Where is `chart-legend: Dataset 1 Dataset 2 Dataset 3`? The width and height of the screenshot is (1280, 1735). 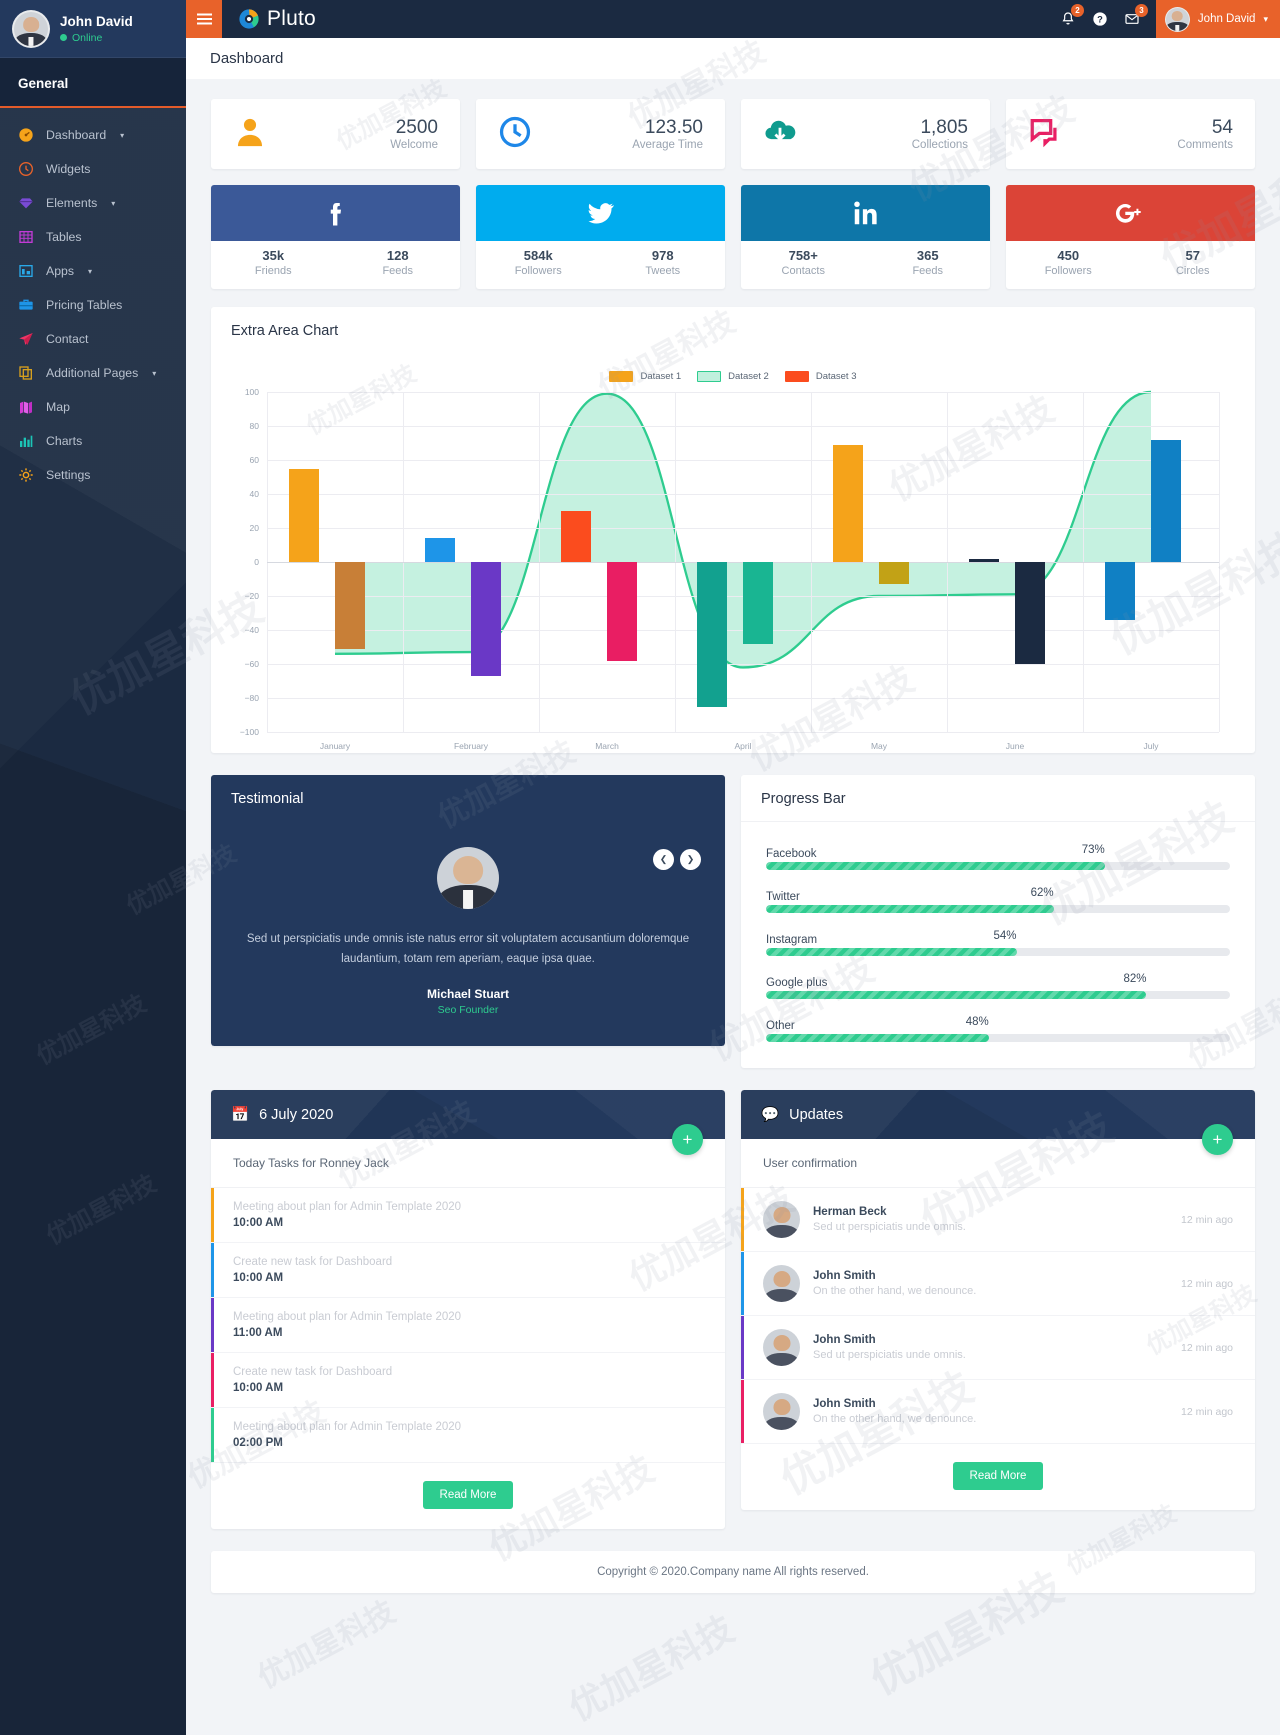
chart-legend: Dataset 1 Dataset 2 Dataset 3 is located at coordinates (733, 375).